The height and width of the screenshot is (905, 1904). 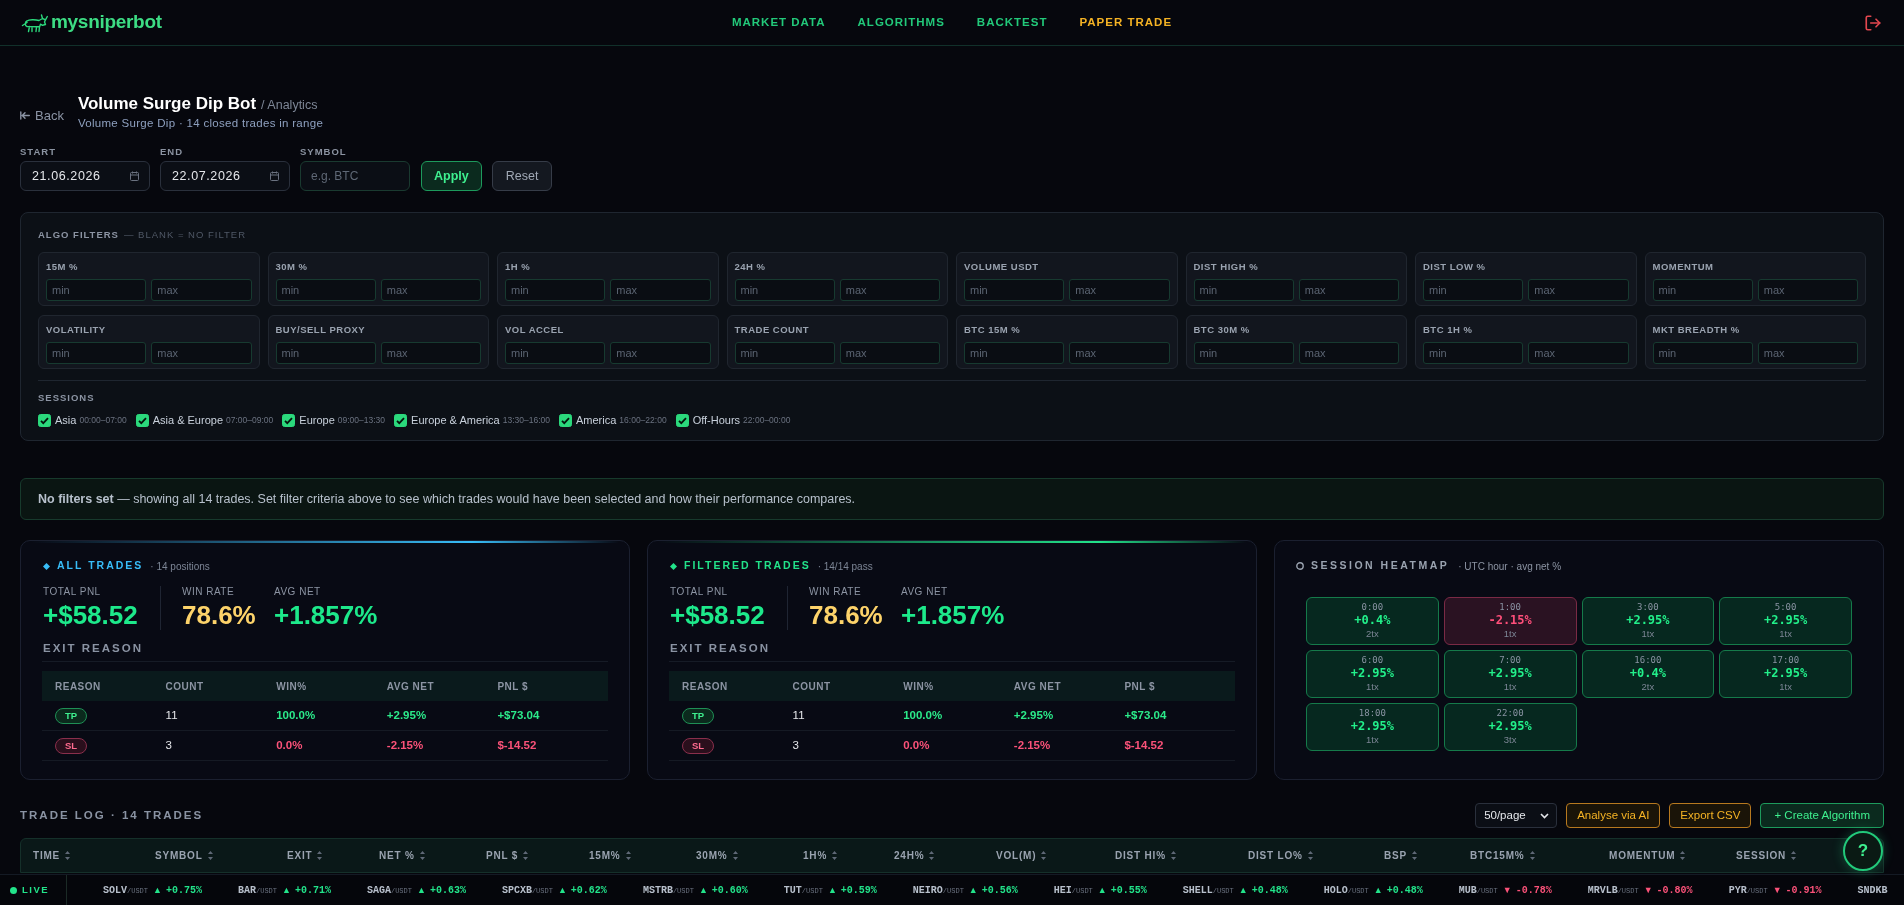 I want to click on column-header: 30M%, so click(x=712, y=855).